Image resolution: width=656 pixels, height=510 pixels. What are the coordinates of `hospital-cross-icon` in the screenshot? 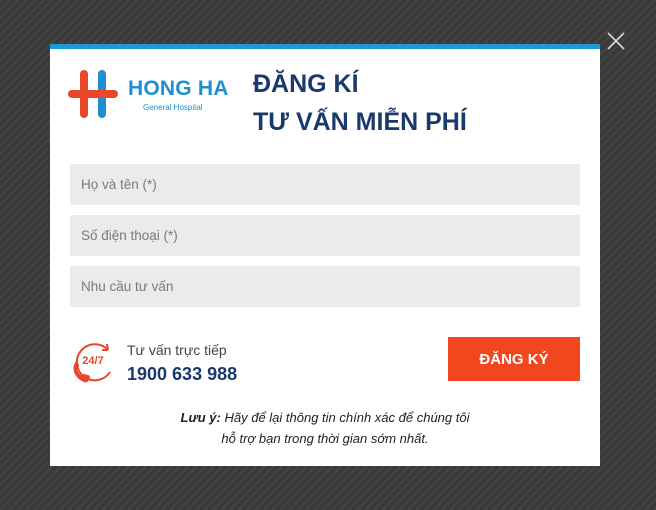 It's located at (93, 94).